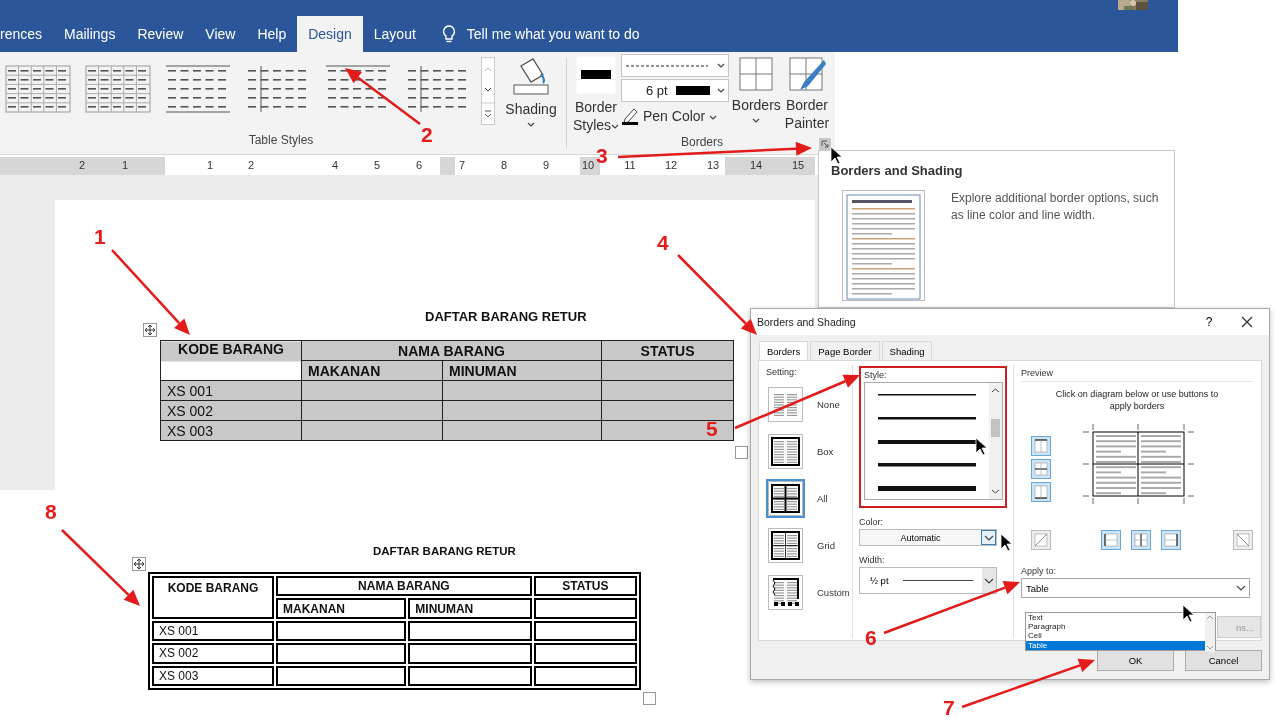 The image size is (1280, 720). What do you see at coordinates (785, 451) in the screenshot?
I see `box-border-icon` at bounding box center [785, 451].